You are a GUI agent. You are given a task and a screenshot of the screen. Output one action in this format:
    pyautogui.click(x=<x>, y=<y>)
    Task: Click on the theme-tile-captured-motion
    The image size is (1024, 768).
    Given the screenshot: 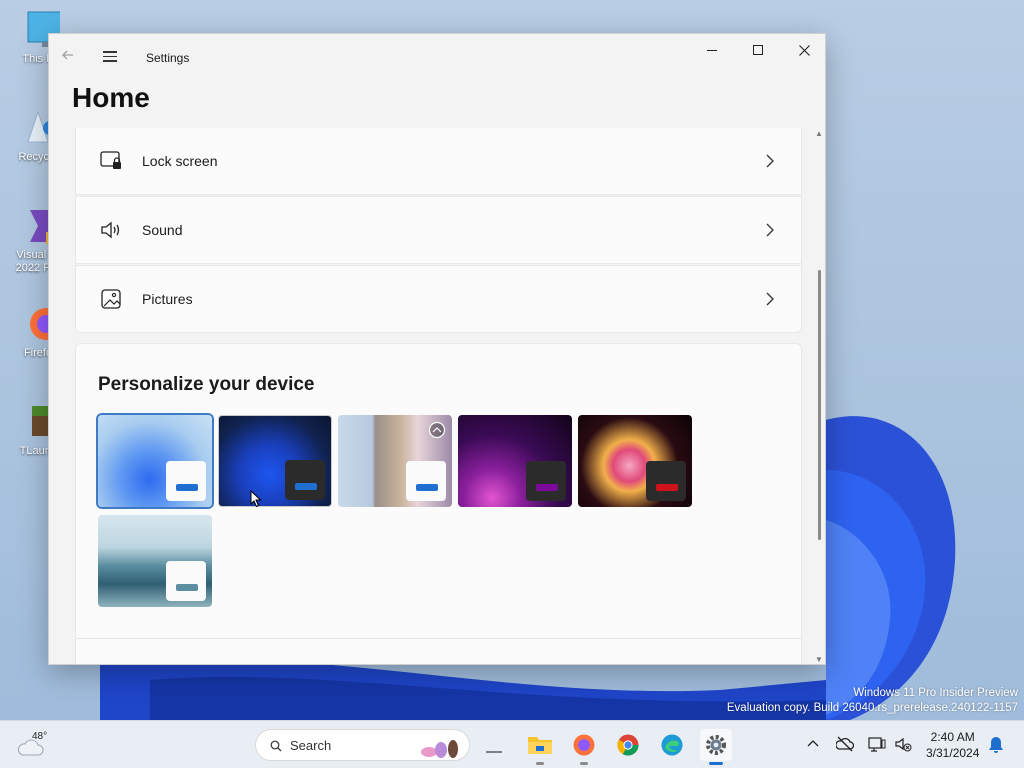 What is the action you would take?
    pyautogui.click(x=635, y=461)
    